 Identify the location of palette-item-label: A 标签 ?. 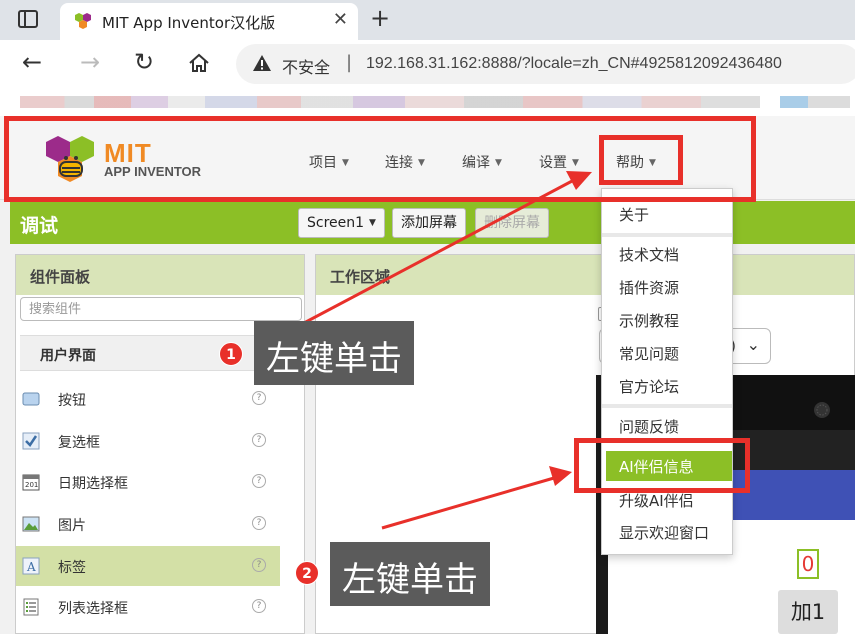
(148, 566).